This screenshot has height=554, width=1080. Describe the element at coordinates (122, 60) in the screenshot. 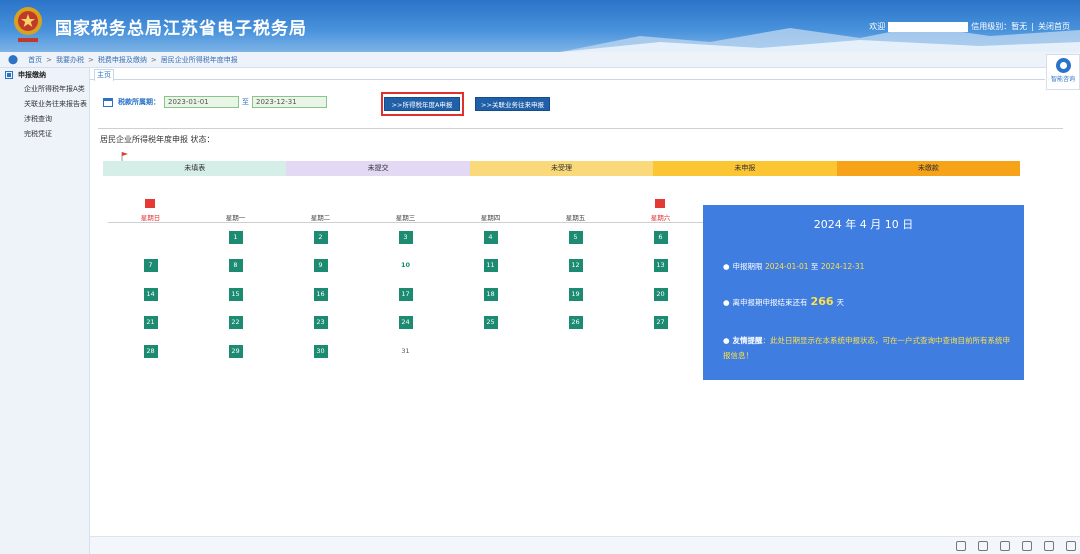

I see `breadcrumb-declare: 税费申报及缴纳` at that location.